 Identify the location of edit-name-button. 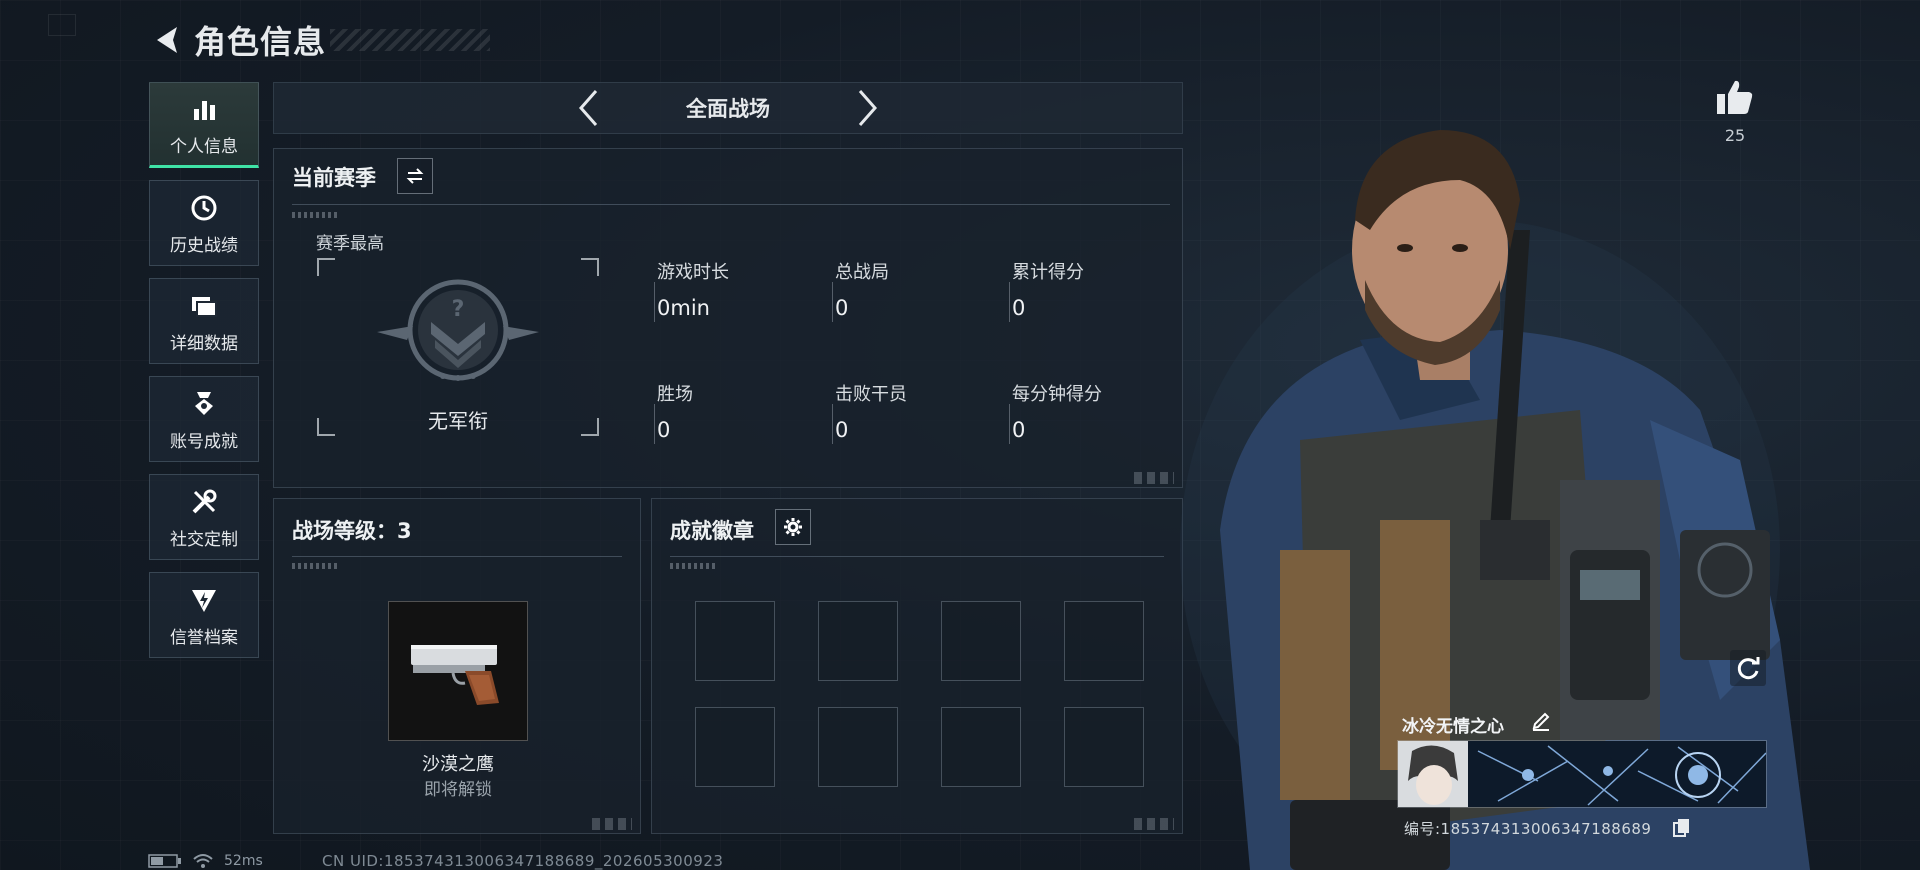
(1541, 723).